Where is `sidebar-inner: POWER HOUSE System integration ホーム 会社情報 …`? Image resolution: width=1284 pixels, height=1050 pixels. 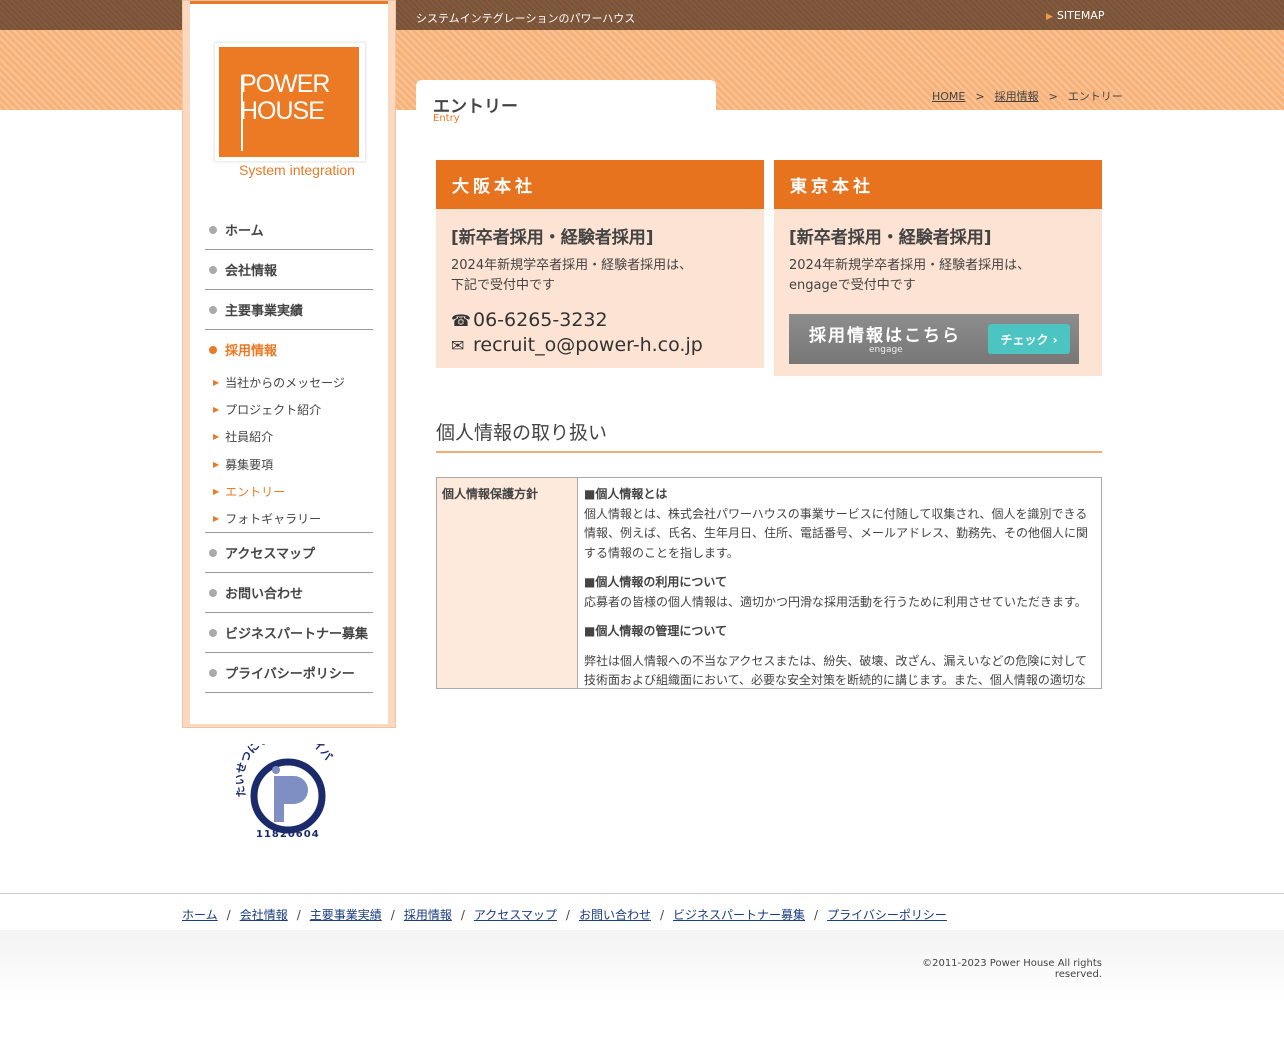
sidebar-inner: POWER HOUSE System integration ホーム 会社情報 … is located at coordinates (289, 362).